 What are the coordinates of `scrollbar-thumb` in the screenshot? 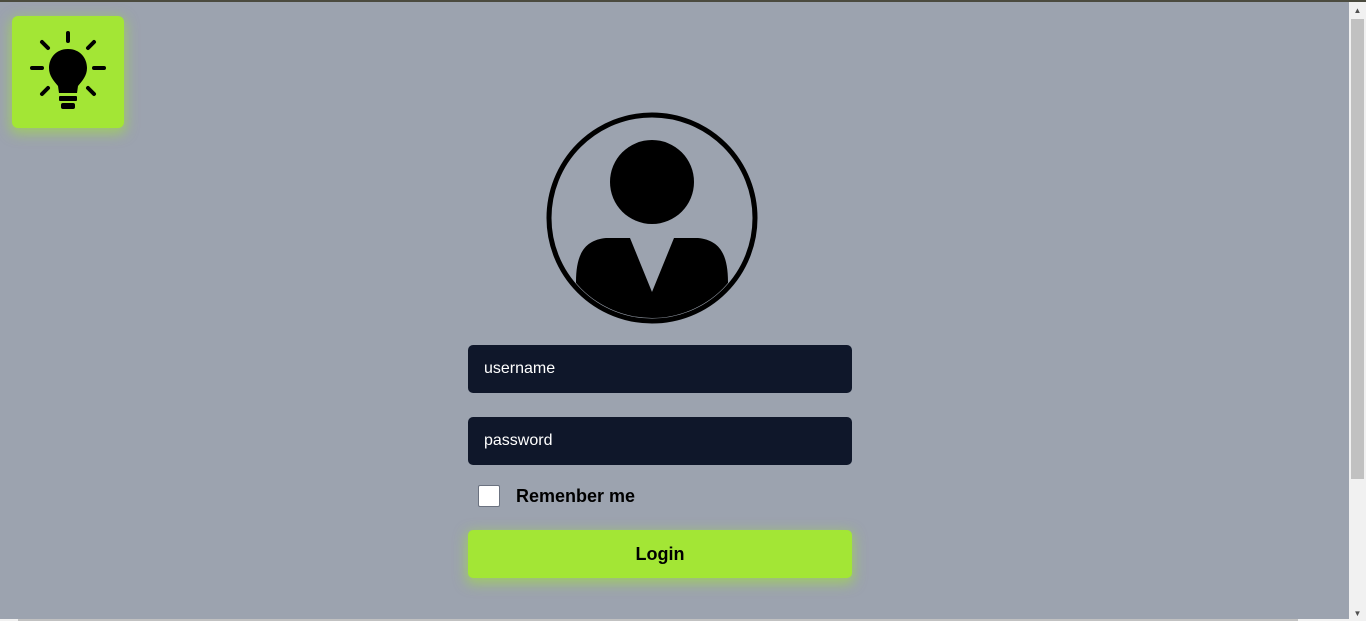 It's located at (1357, 249).